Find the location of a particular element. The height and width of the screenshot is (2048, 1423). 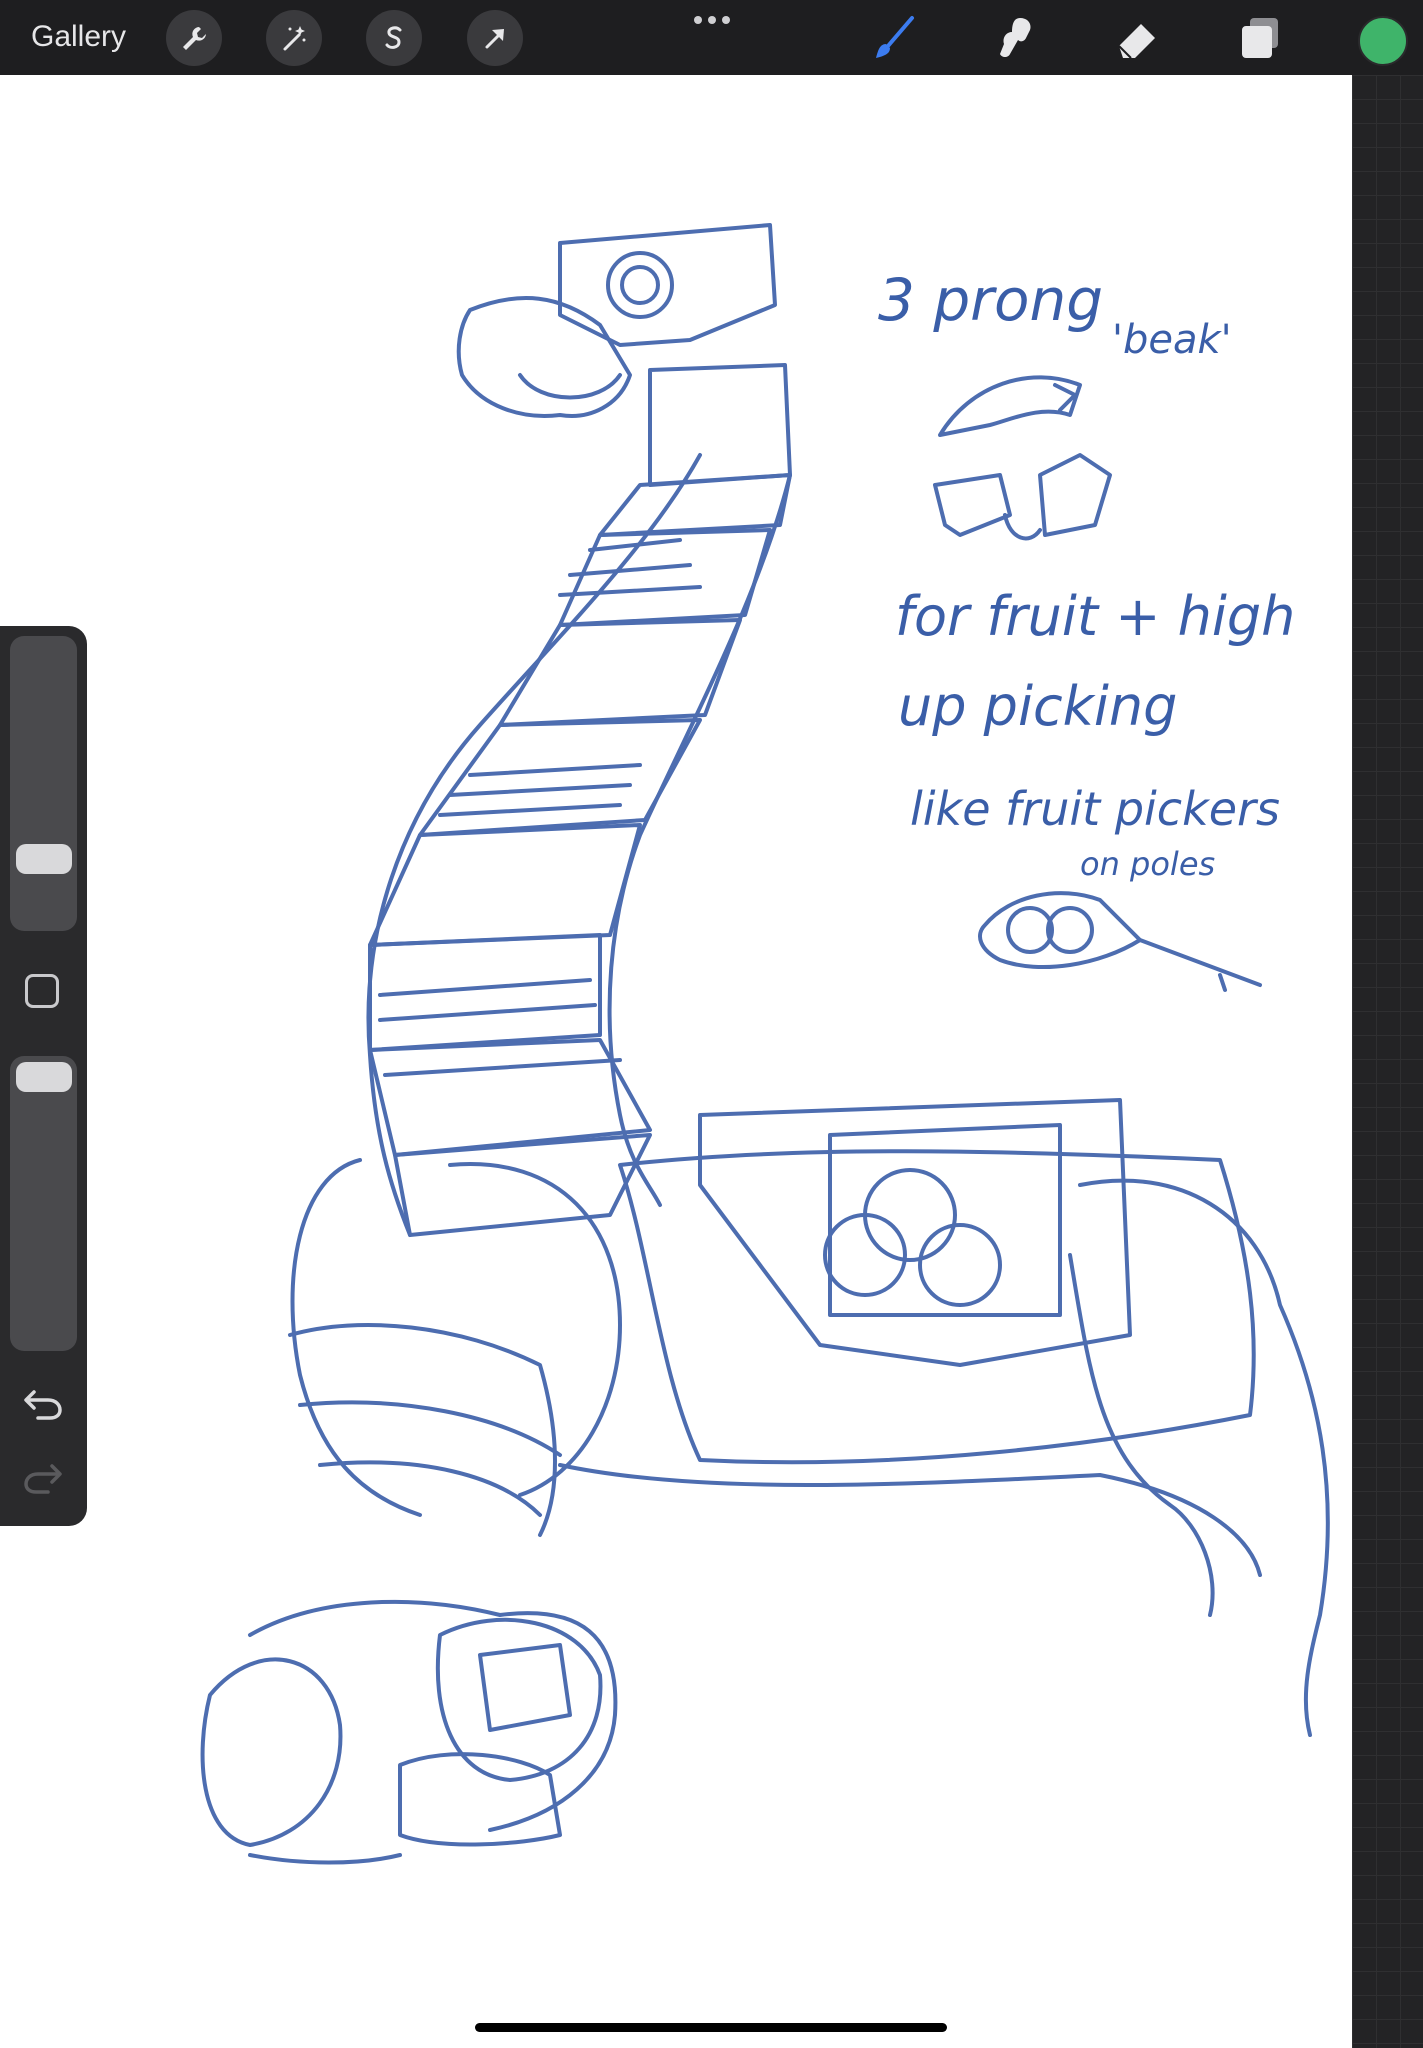

brush-size-handle is located at coordinates (44, 859).